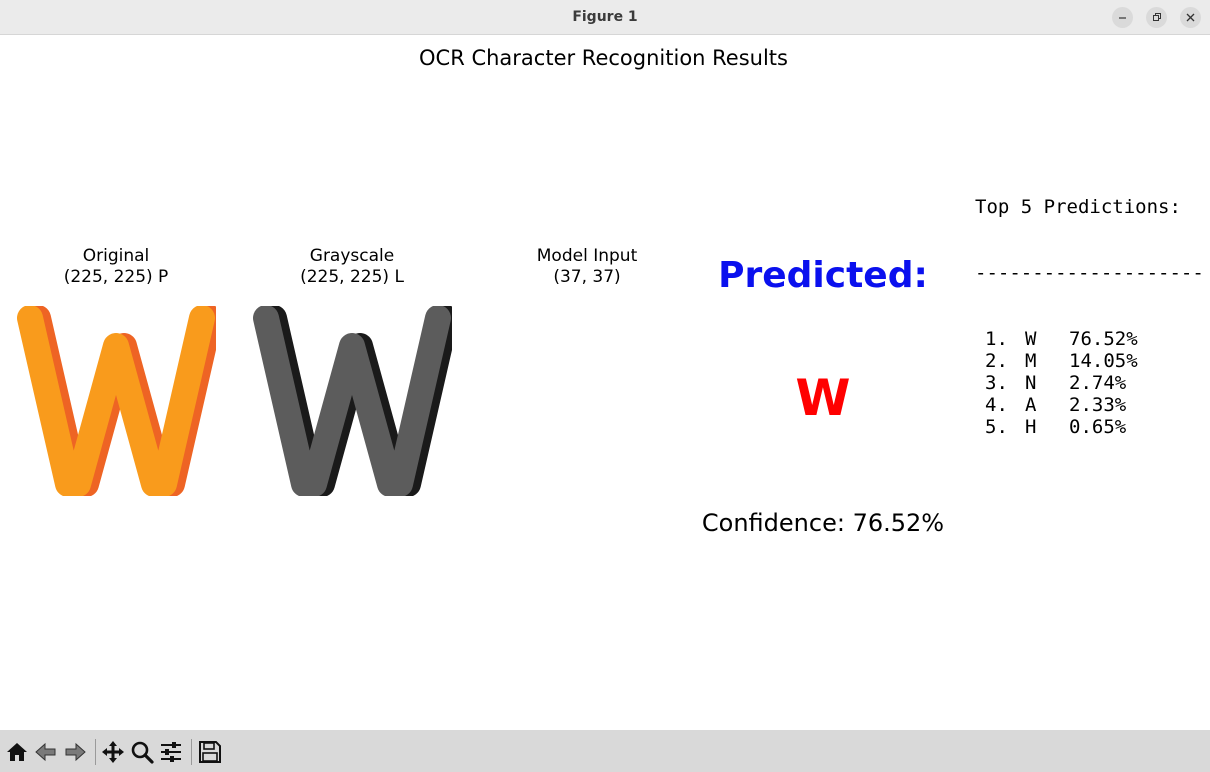 The height and width of the screenshot is (772, 1210). What do you see at coordinates (1098, 383) in the screenshot?
I see `top5-probability: 2.74%` at bounding box center [1098, 383].